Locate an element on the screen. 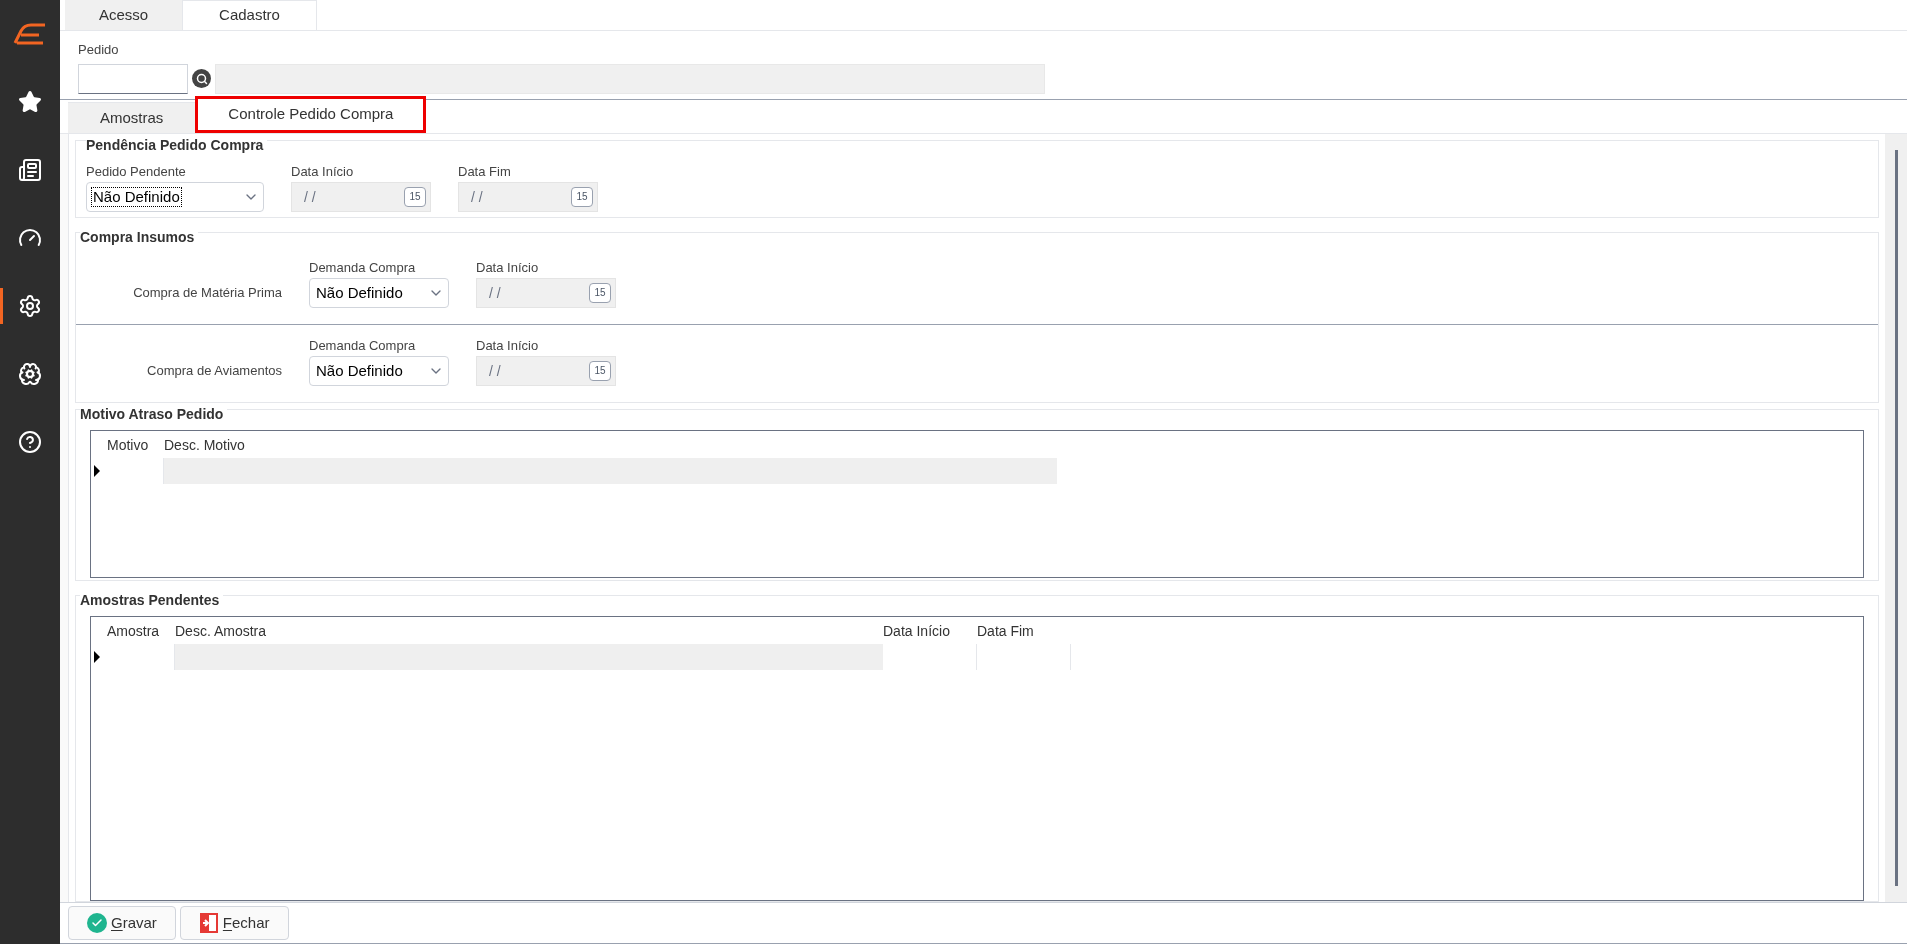  check-icon is located at coordinates (97, 923).